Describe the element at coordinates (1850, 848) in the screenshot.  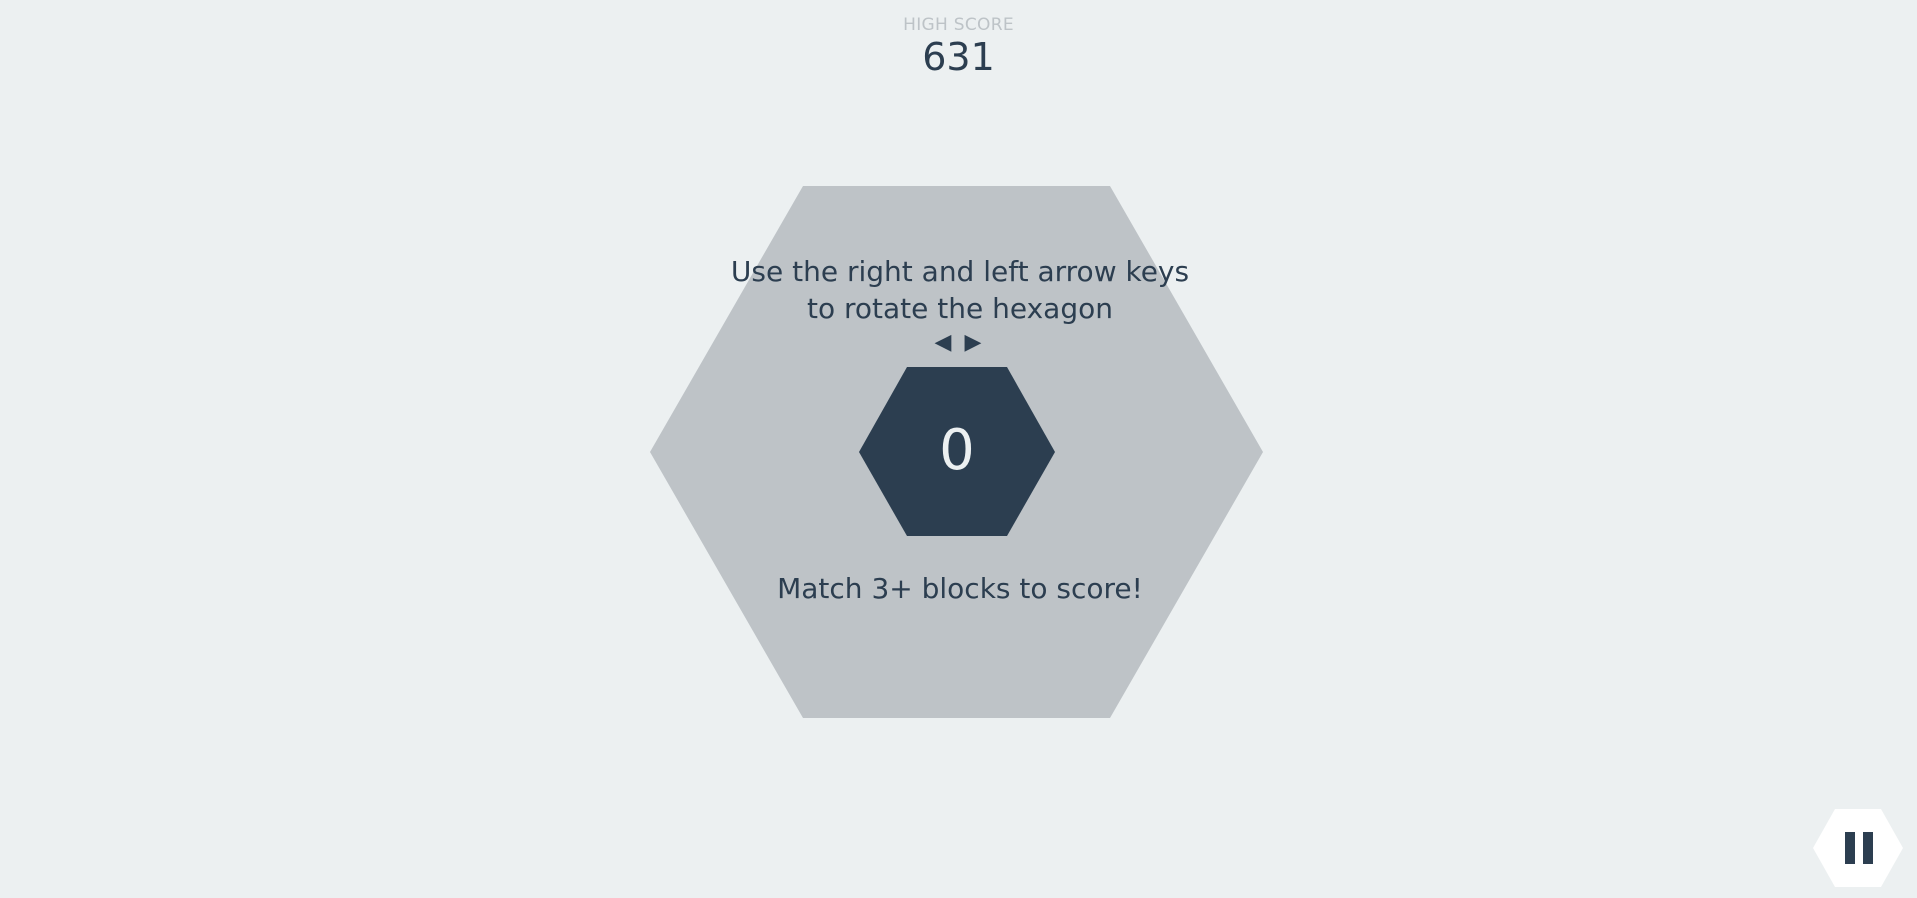
I see `pause-icon` at that location.